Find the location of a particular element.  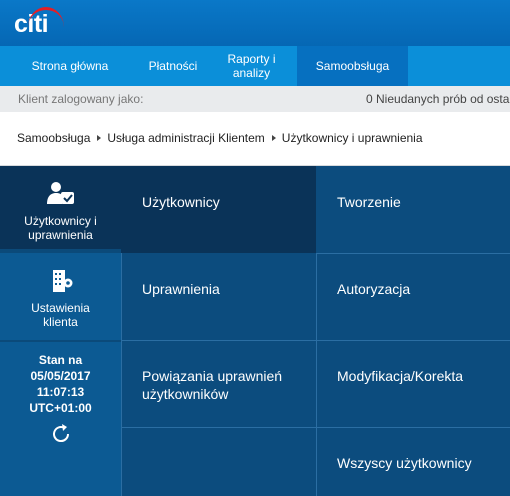

tab-payments: Płatności is located at coordinates (173, 66).